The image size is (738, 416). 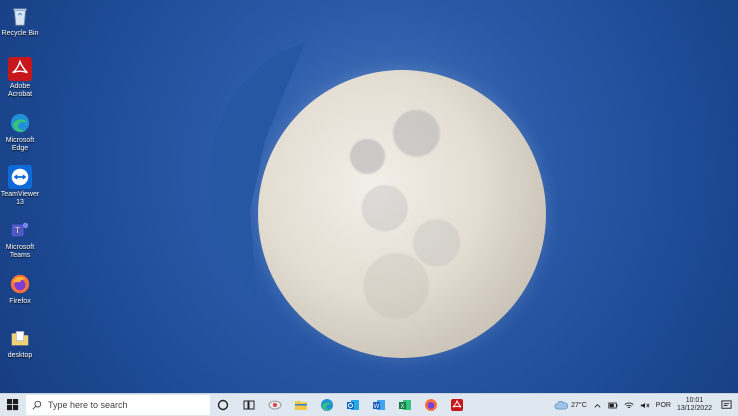 I want to click on taskbar-app-chrome, so click(x=275, y=405).